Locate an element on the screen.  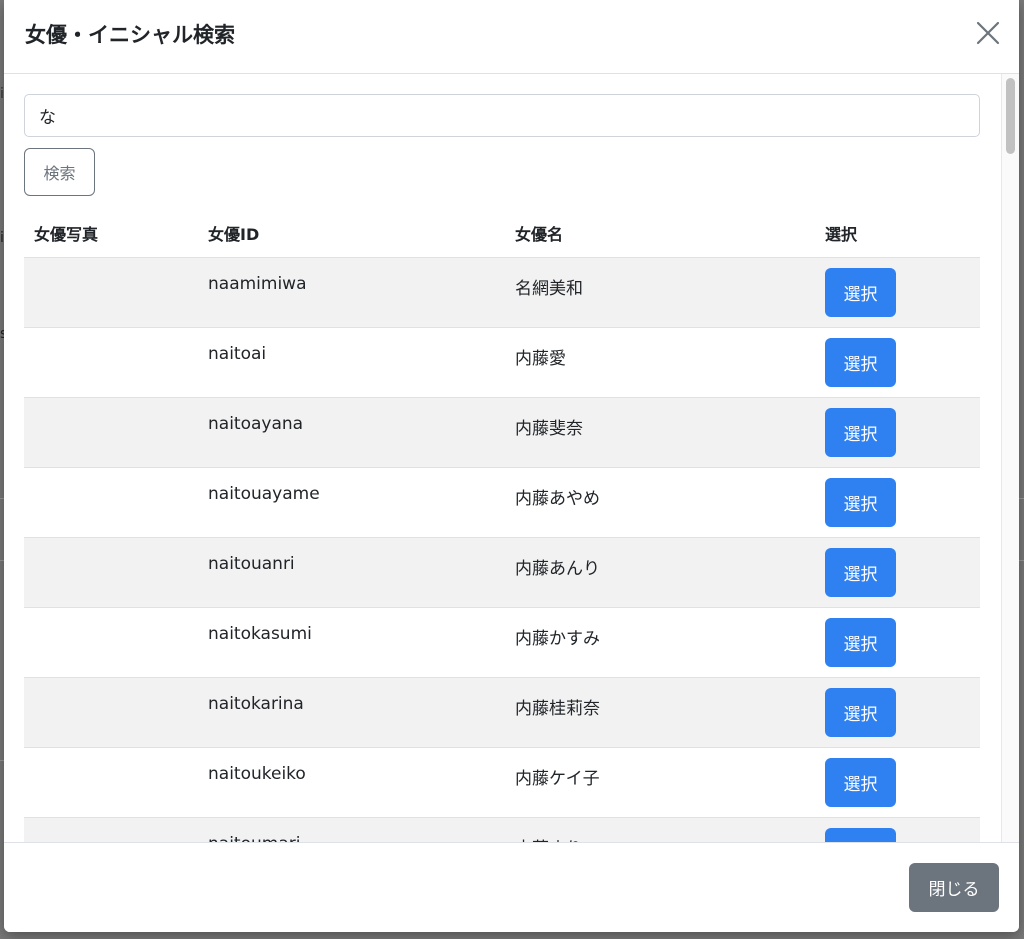
header-id: 女優ID is located at coordinates (234, 234).